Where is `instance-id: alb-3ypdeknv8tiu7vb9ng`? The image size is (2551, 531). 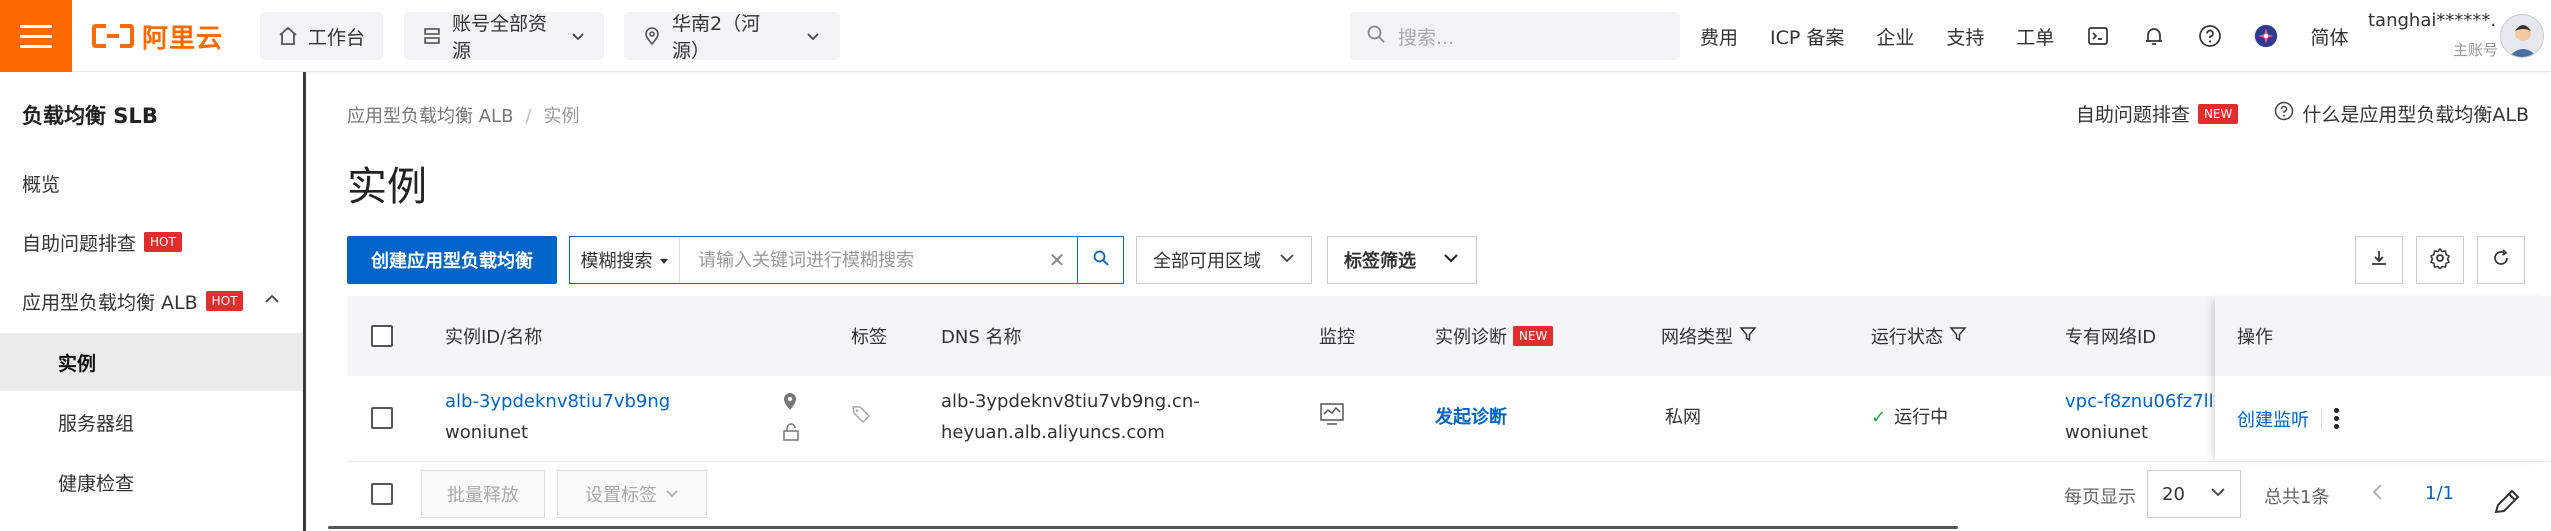 instance-id: alb-3ypdeknv8tiu7vb9ng is located at coordinates (557, 401).